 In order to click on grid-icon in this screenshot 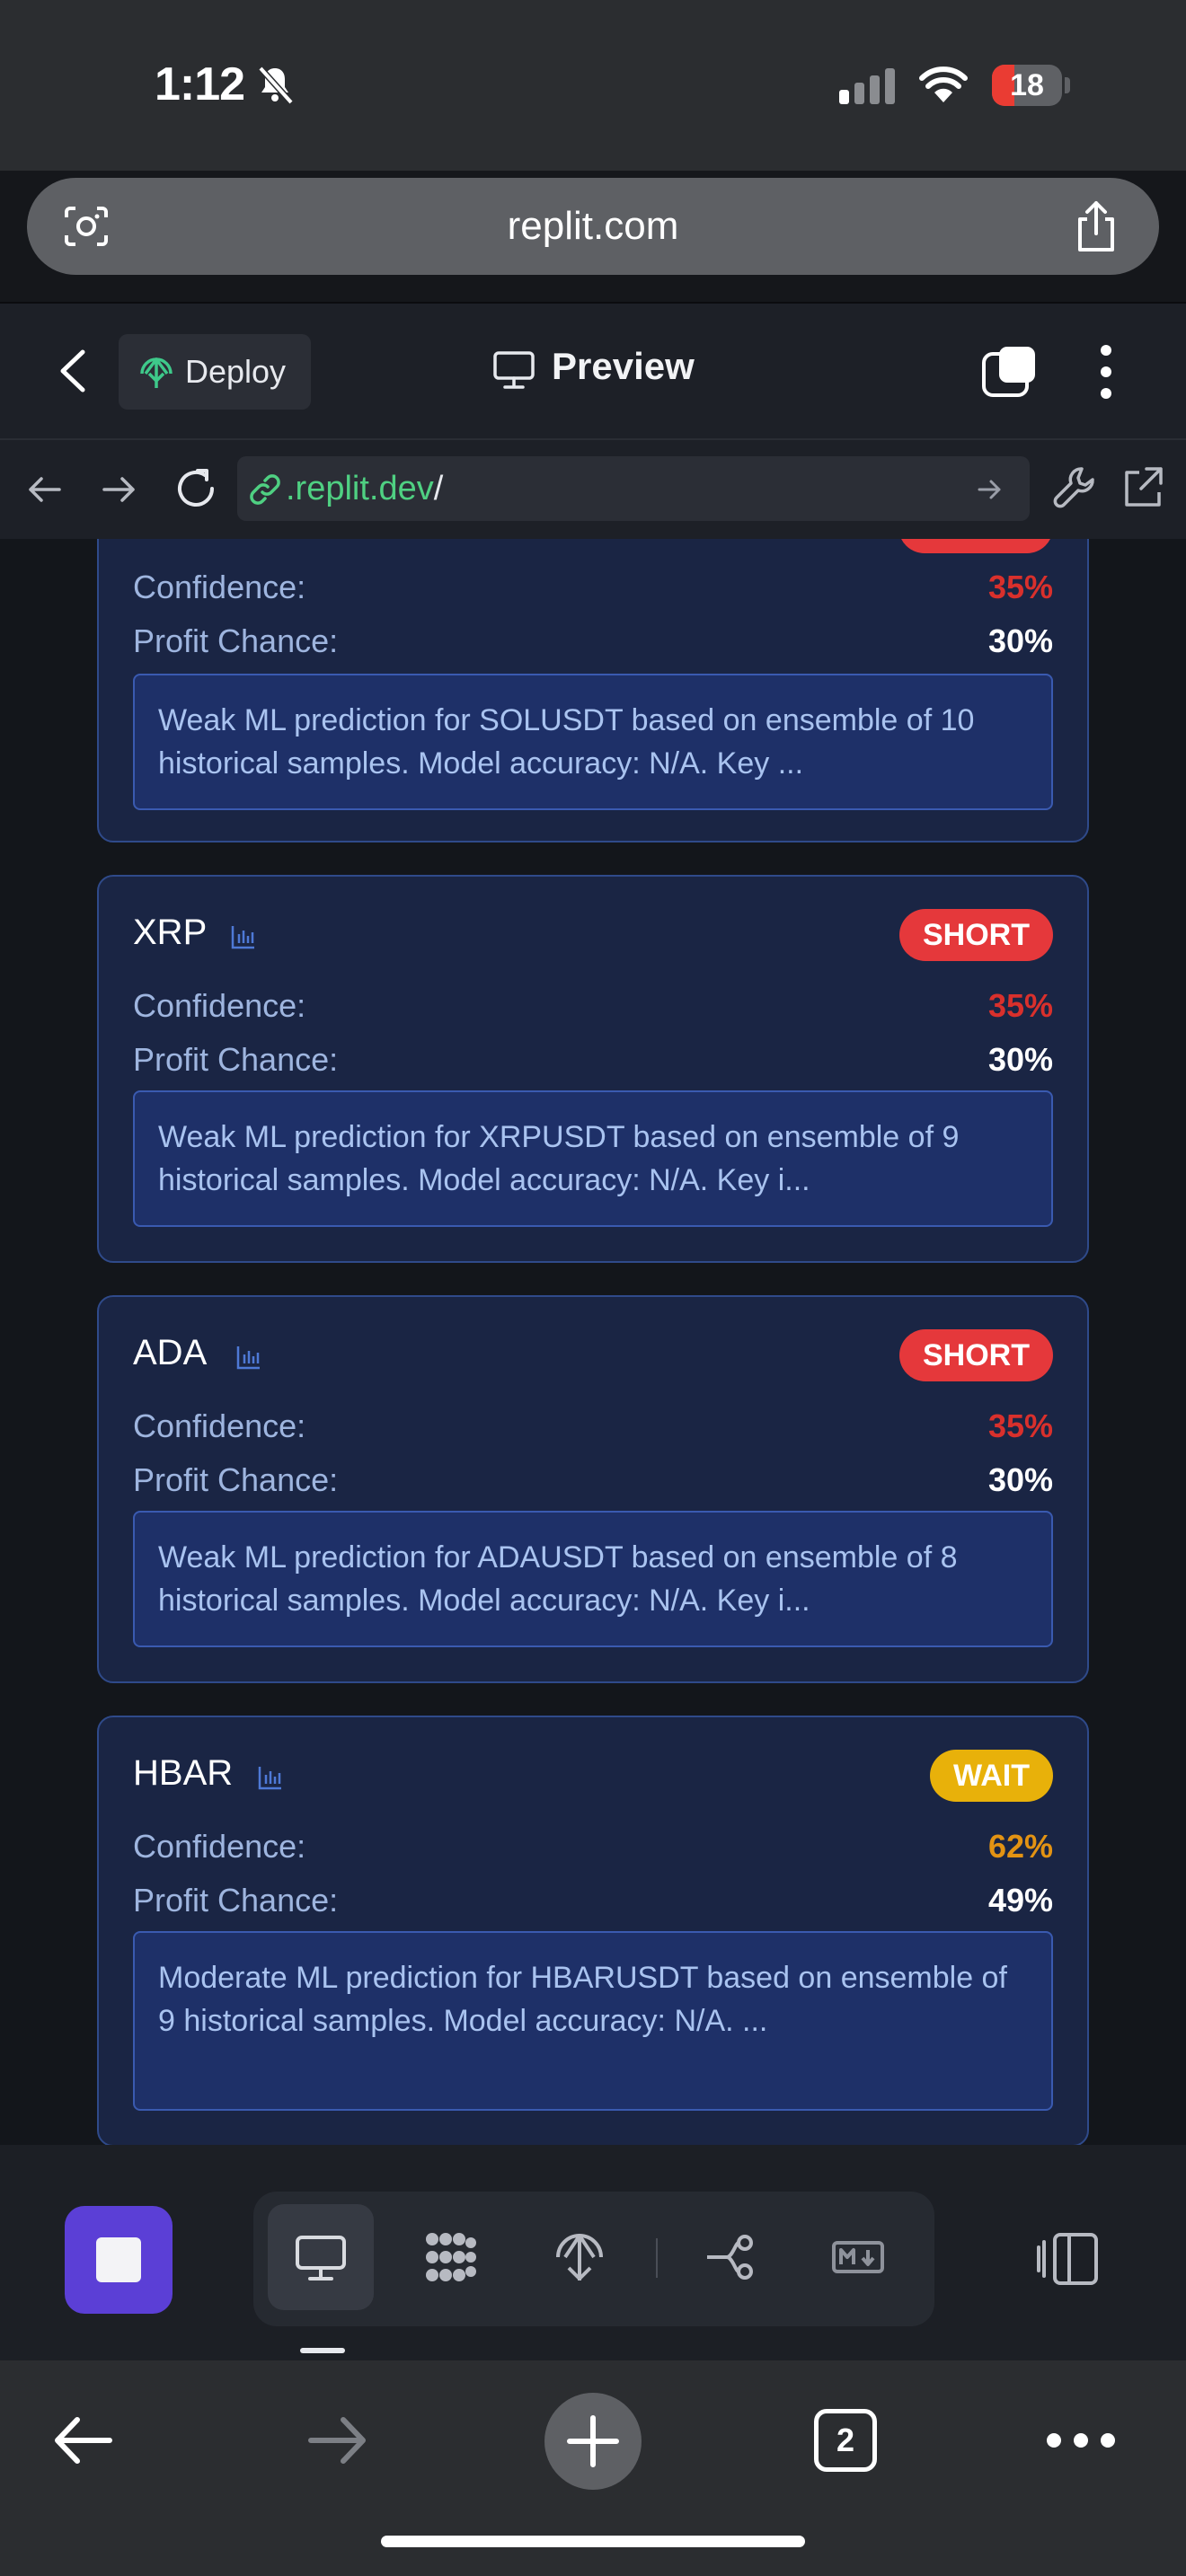, I will do `click(451, 2257)`.